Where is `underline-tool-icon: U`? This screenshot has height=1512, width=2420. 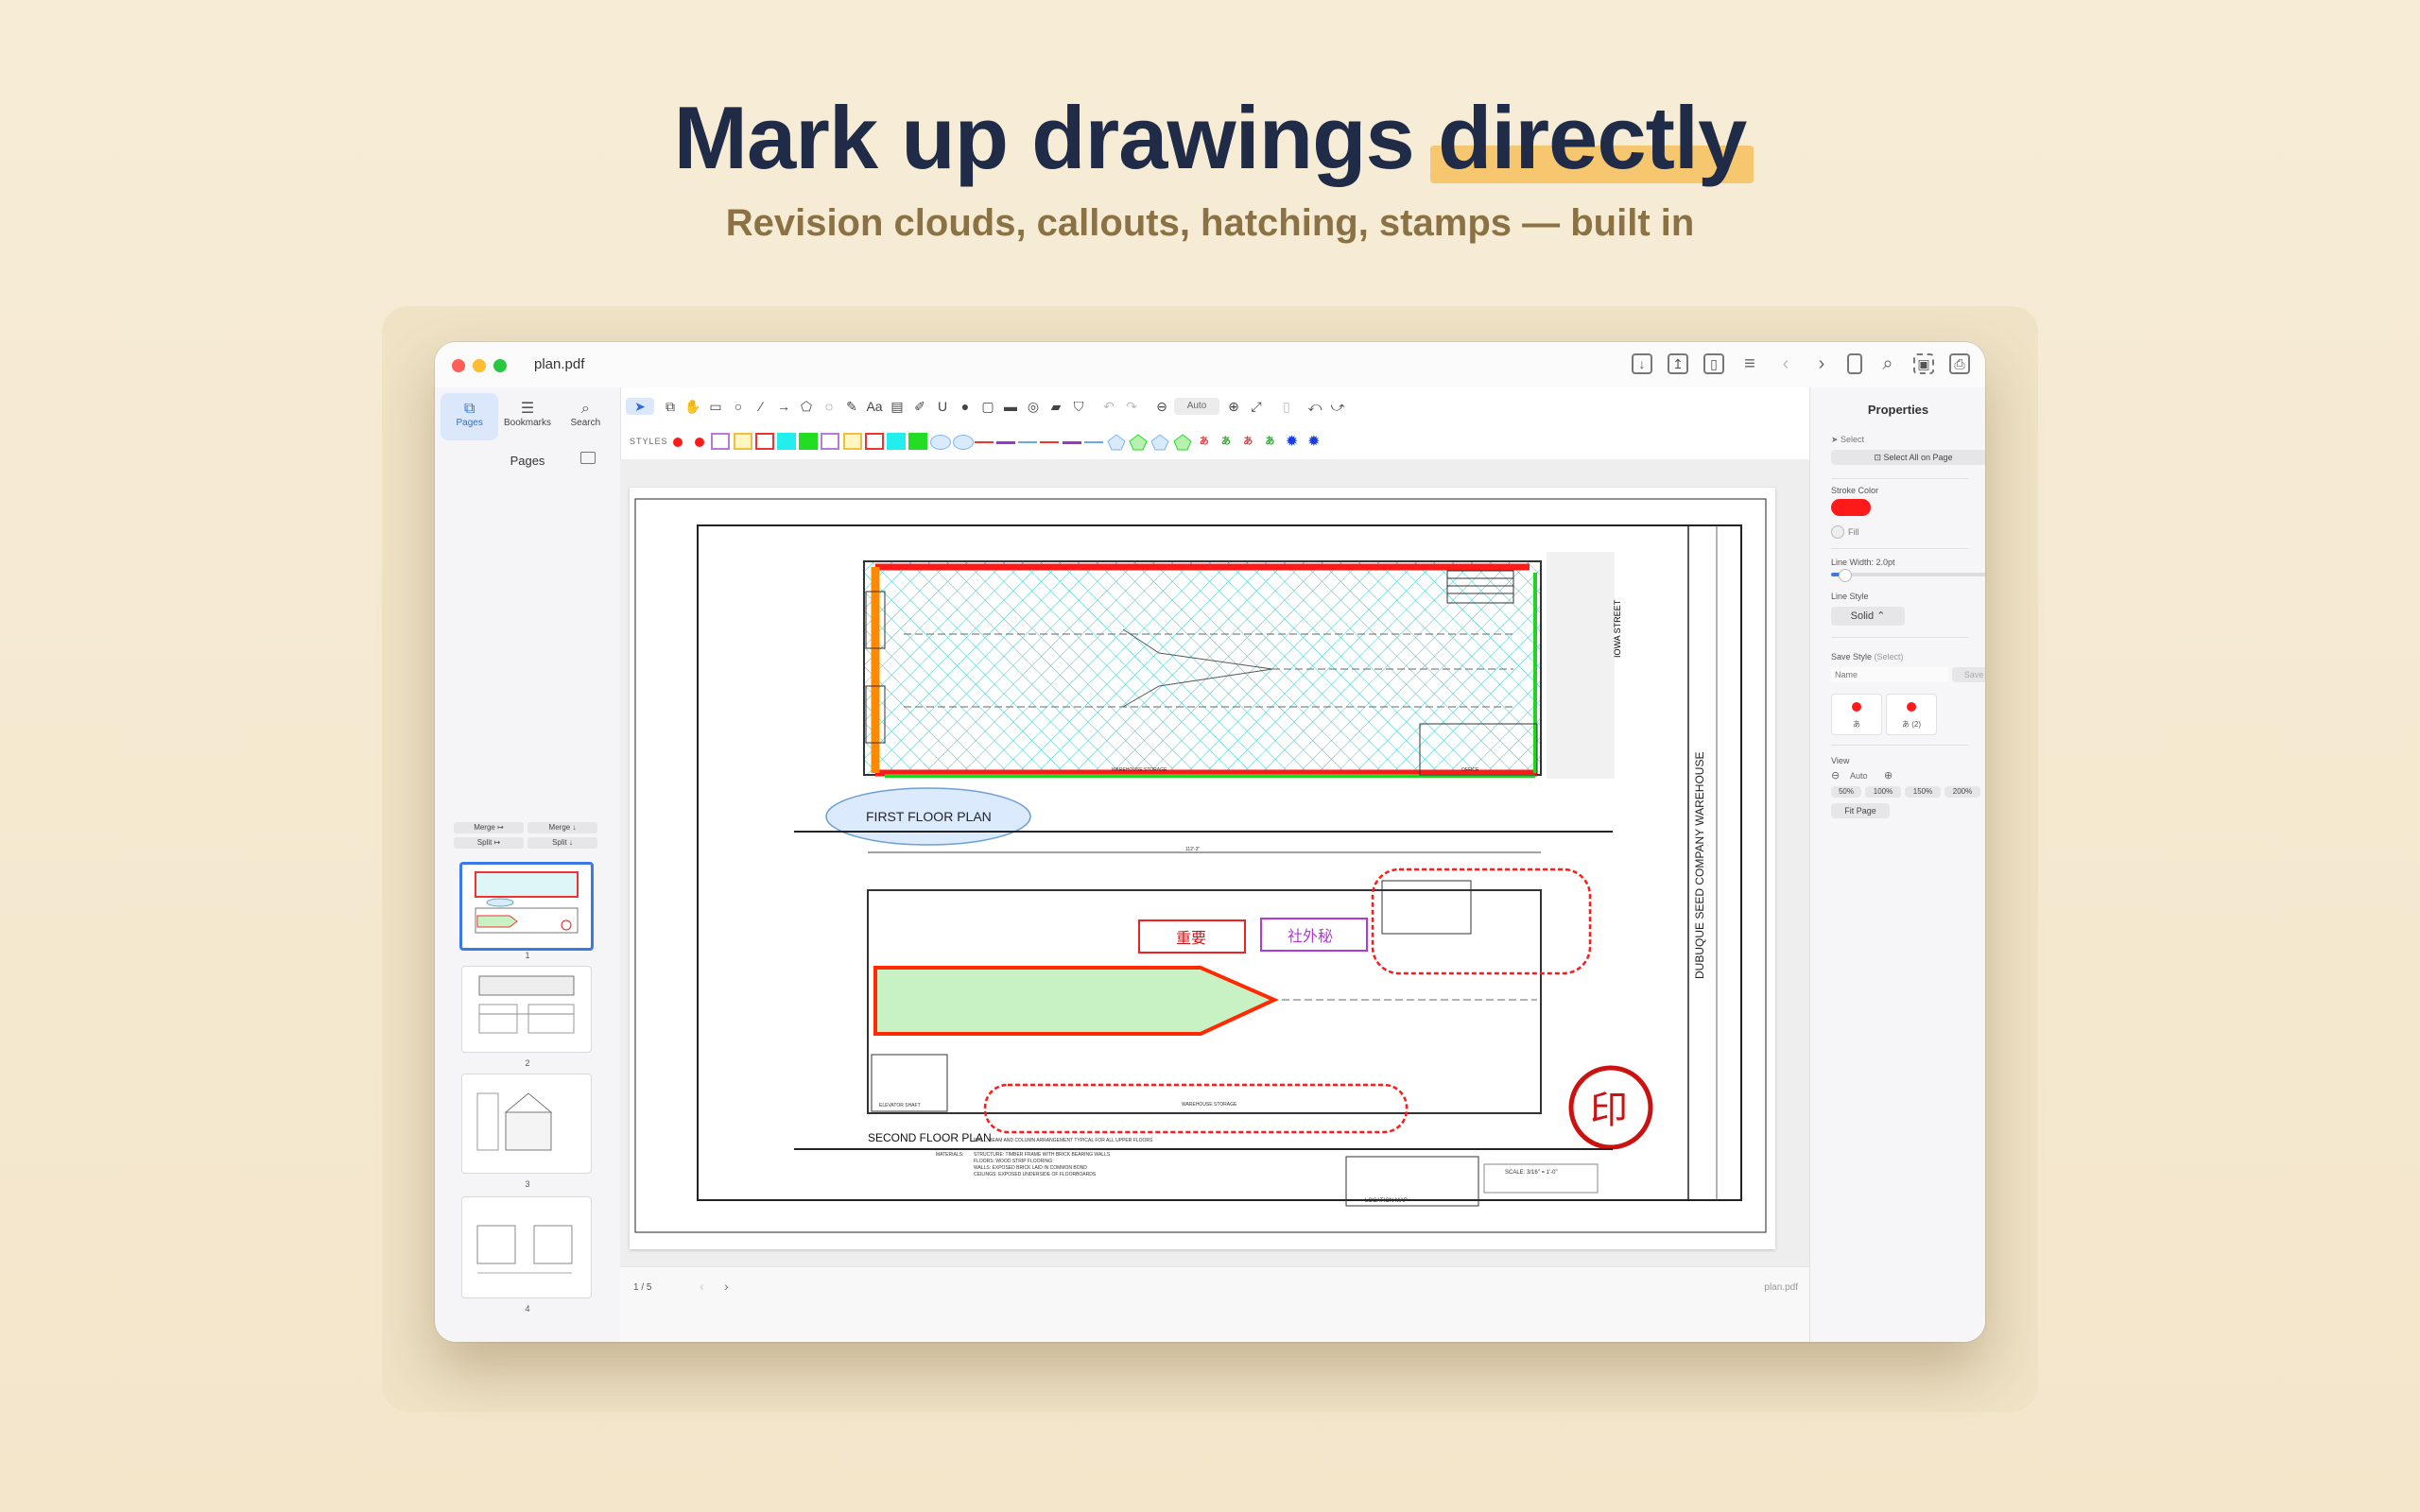
underline-tool-icon: U is located at coordinates (942, 406).